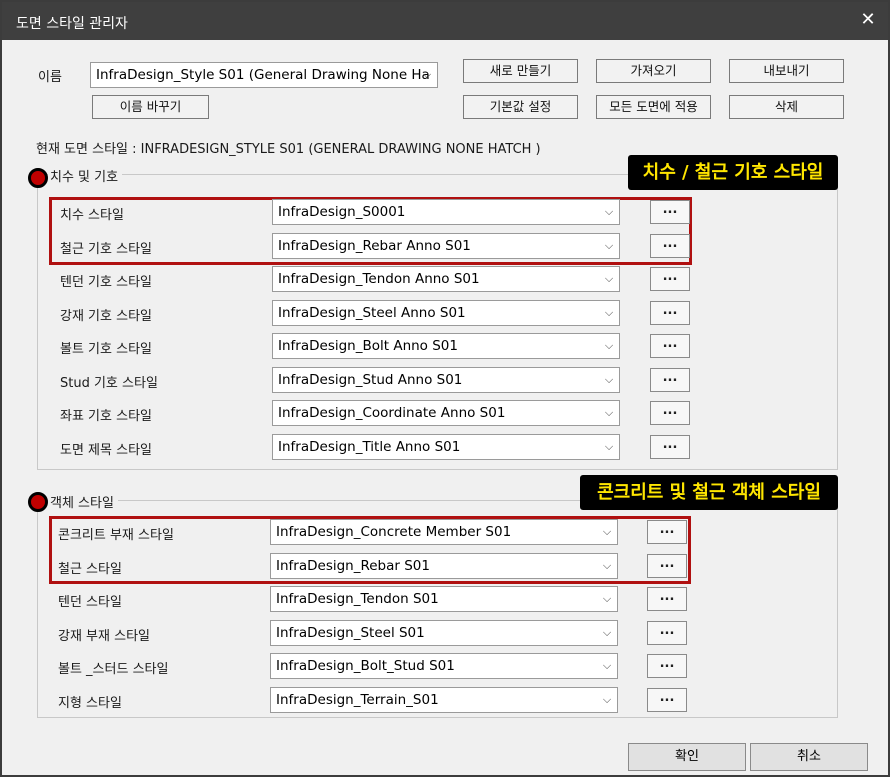  Describe the element at coordinates (106, 282) in the screenshot. I see `group1-row-label: 텐던 기호 스타일` at that location.